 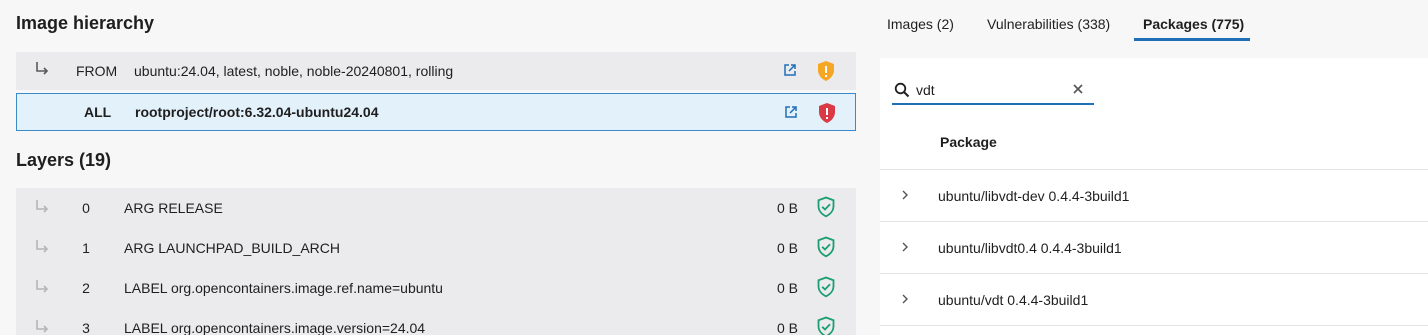 I want to click on package-name: ubuntu/libvdt0.4 0.4.4-3build1, so click(x=1030, y=248).